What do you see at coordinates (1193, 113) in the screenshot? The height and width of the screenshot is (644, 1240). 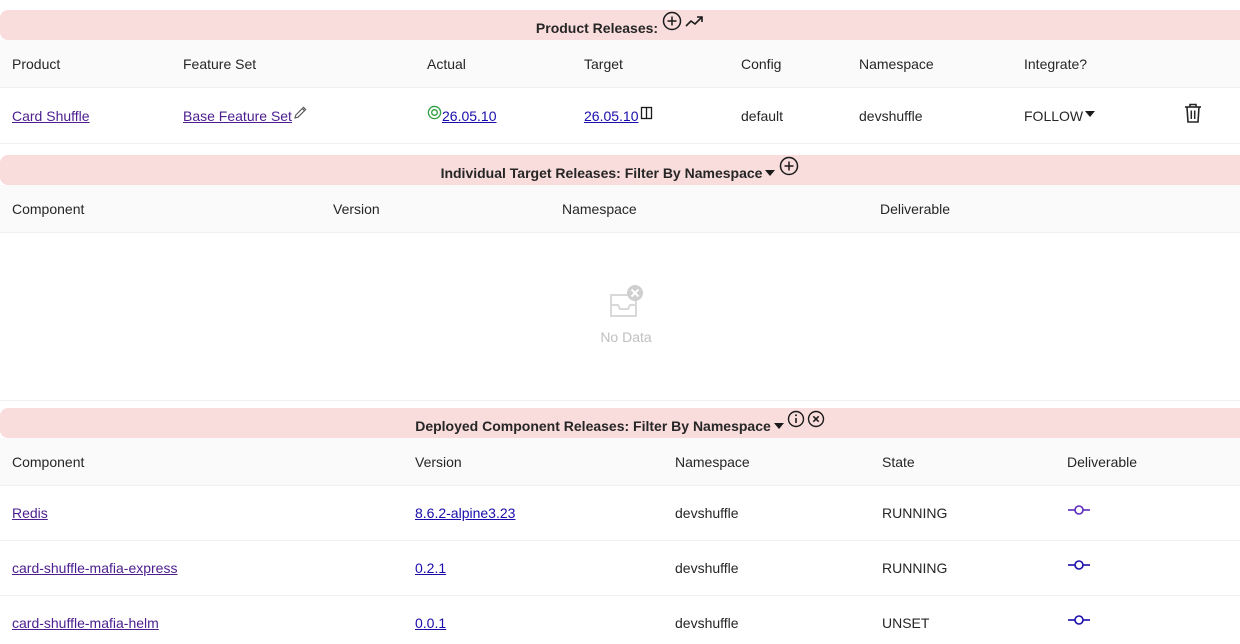 I see `trash-icon` at bounding box center [1193, 113].